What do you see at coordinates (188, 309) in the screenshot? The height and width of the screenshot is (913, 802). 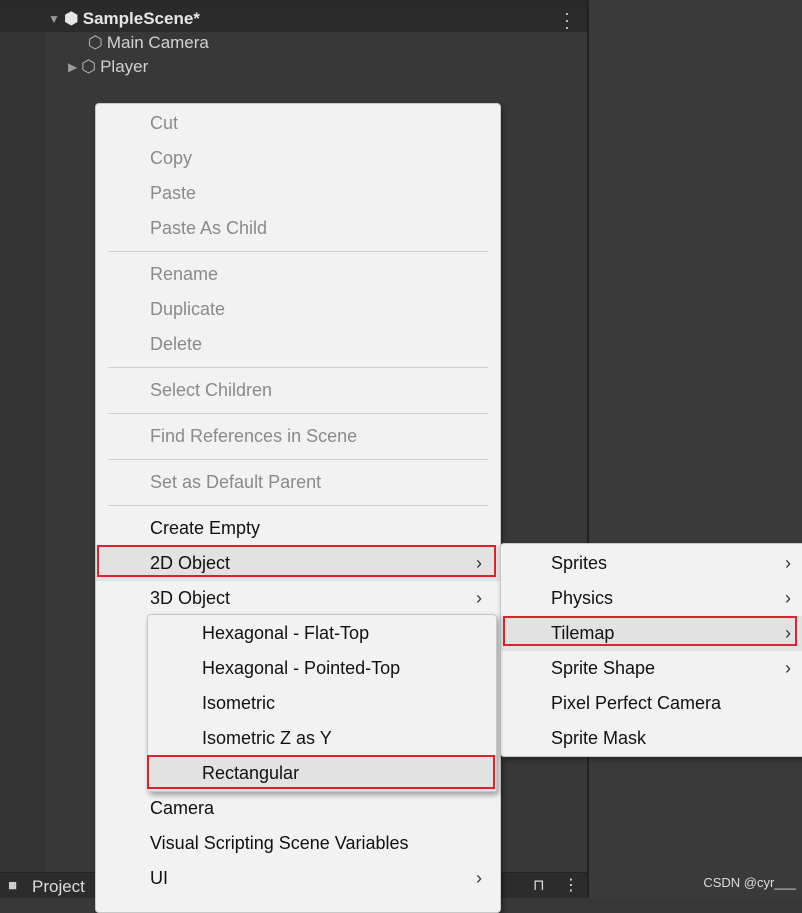 I see `menu-item-label: Duplicate` at bounding box center [188, 309].